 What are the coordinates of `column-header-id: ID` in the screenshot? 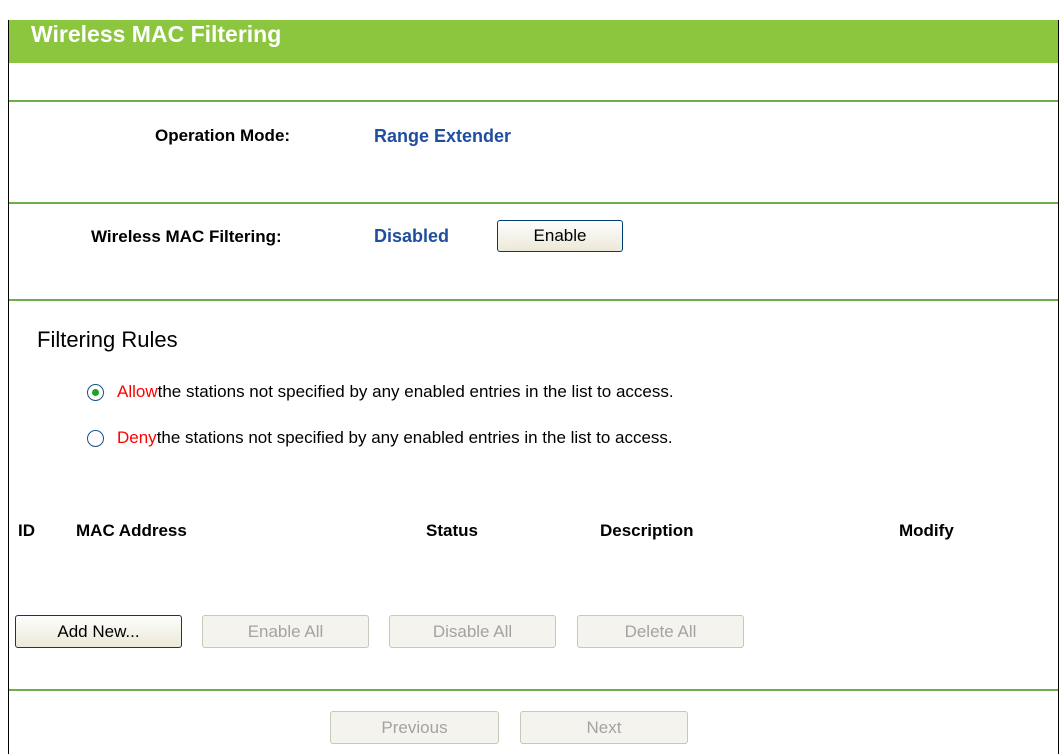 It's located at (26, 530).